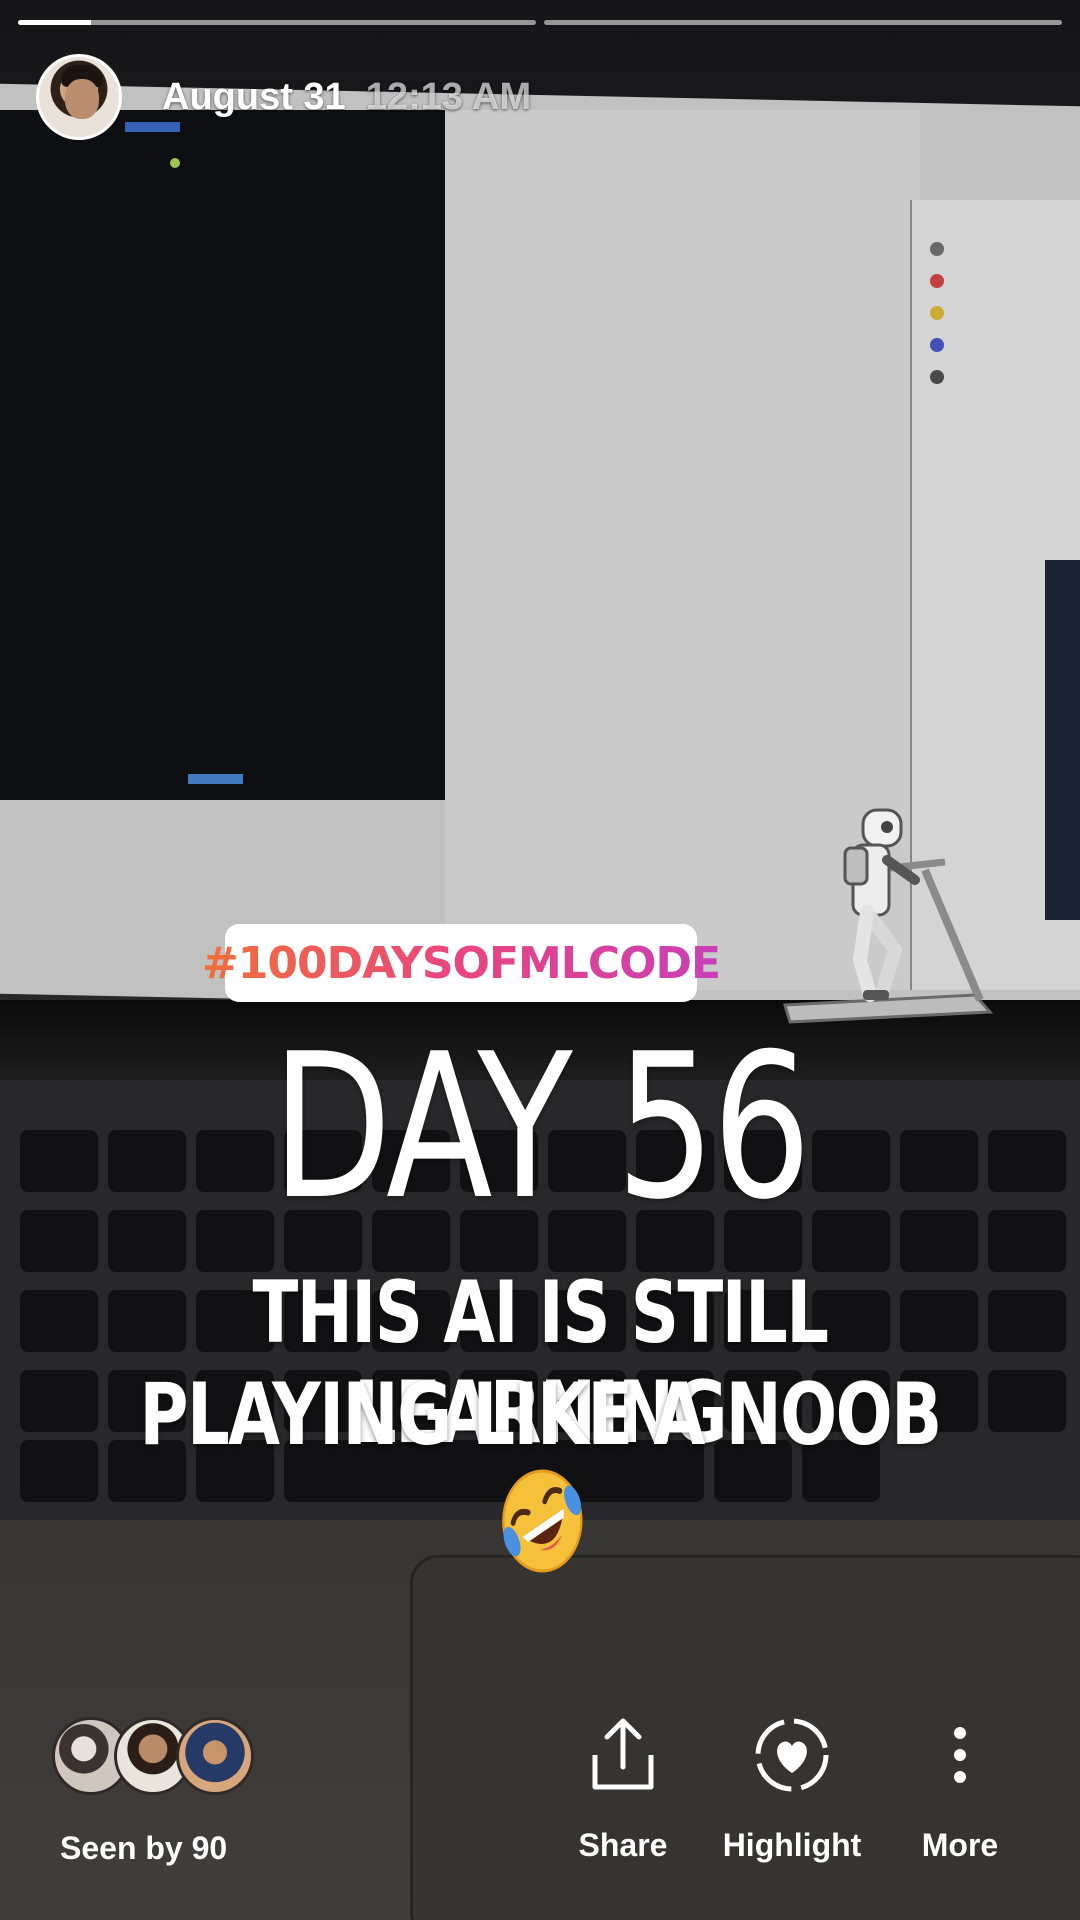  I want to click on more-label: More, so click(960, 1845).